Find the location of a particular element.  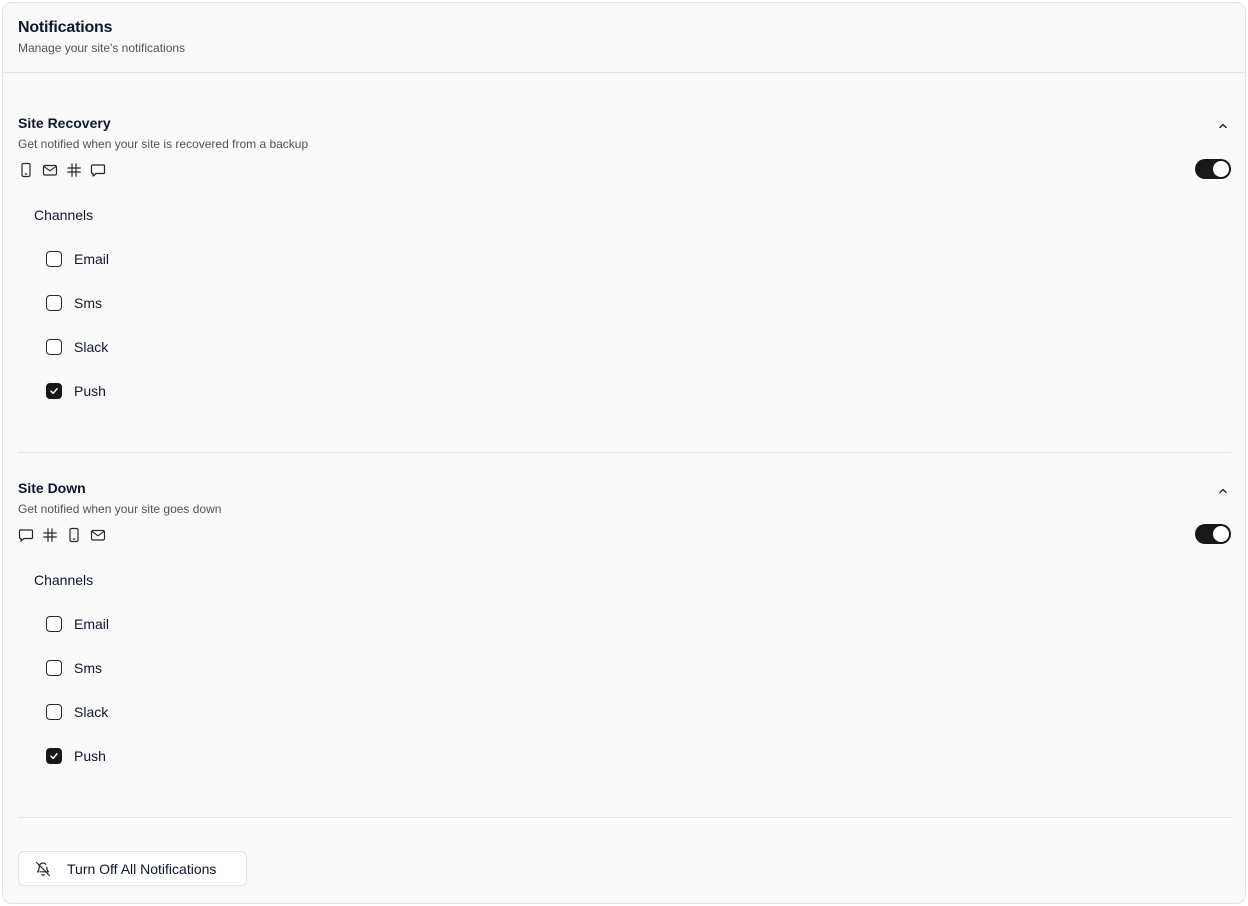

section-title: Site Recovery is located at coordinates (64, 123).